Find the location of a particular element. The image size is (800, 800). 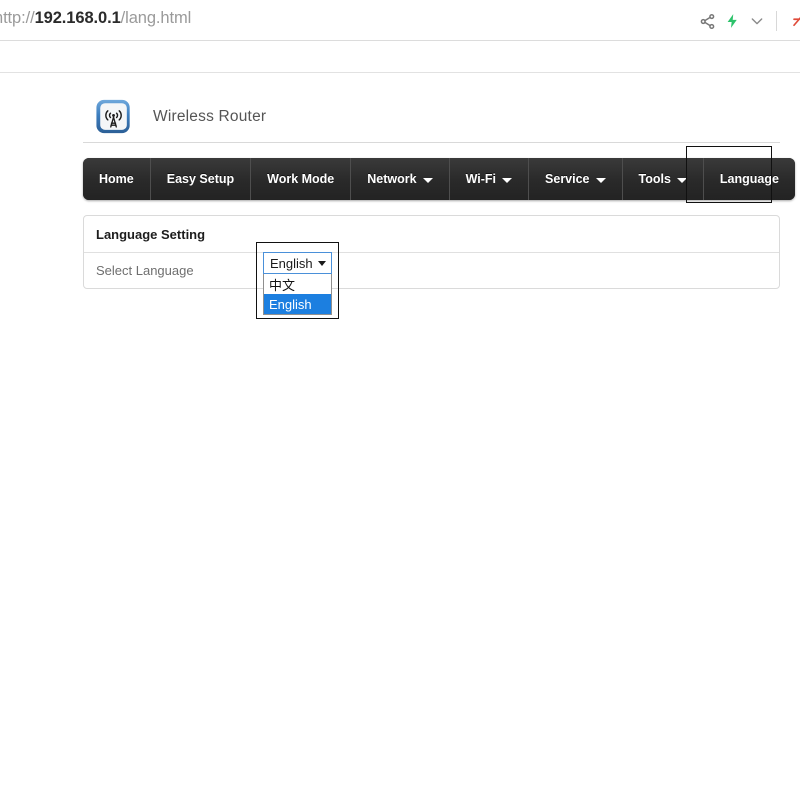

nav-item-service: Service is located at coordinates (575, 179).